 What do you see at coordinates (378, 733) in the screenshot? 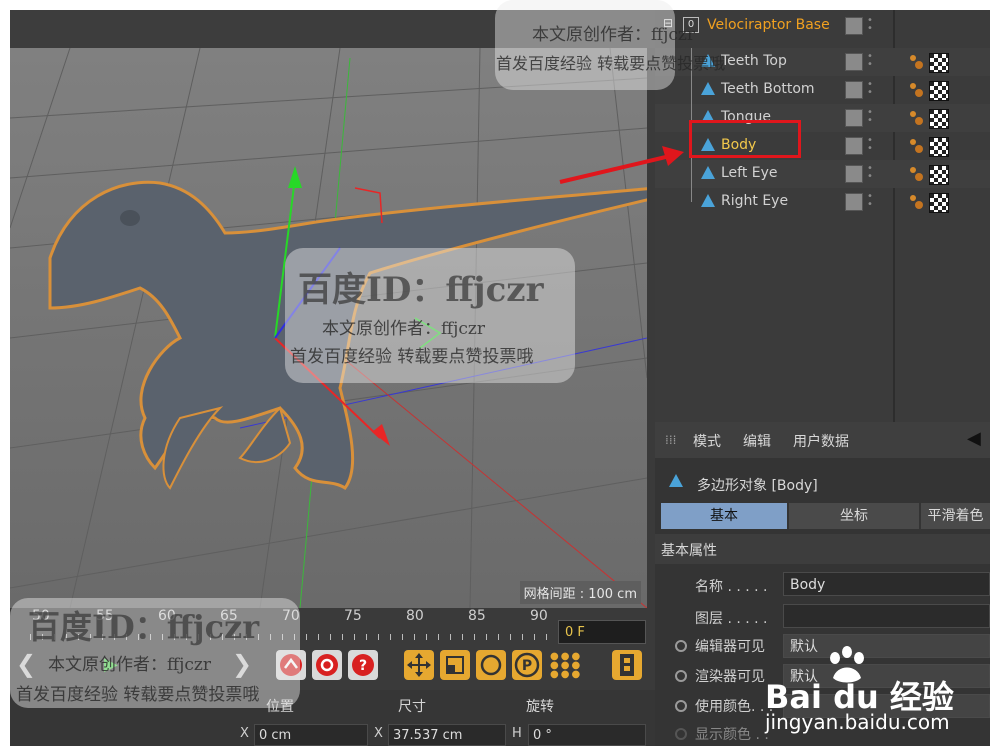
I see `size-x-label: X` at bounding box center [378, 733].